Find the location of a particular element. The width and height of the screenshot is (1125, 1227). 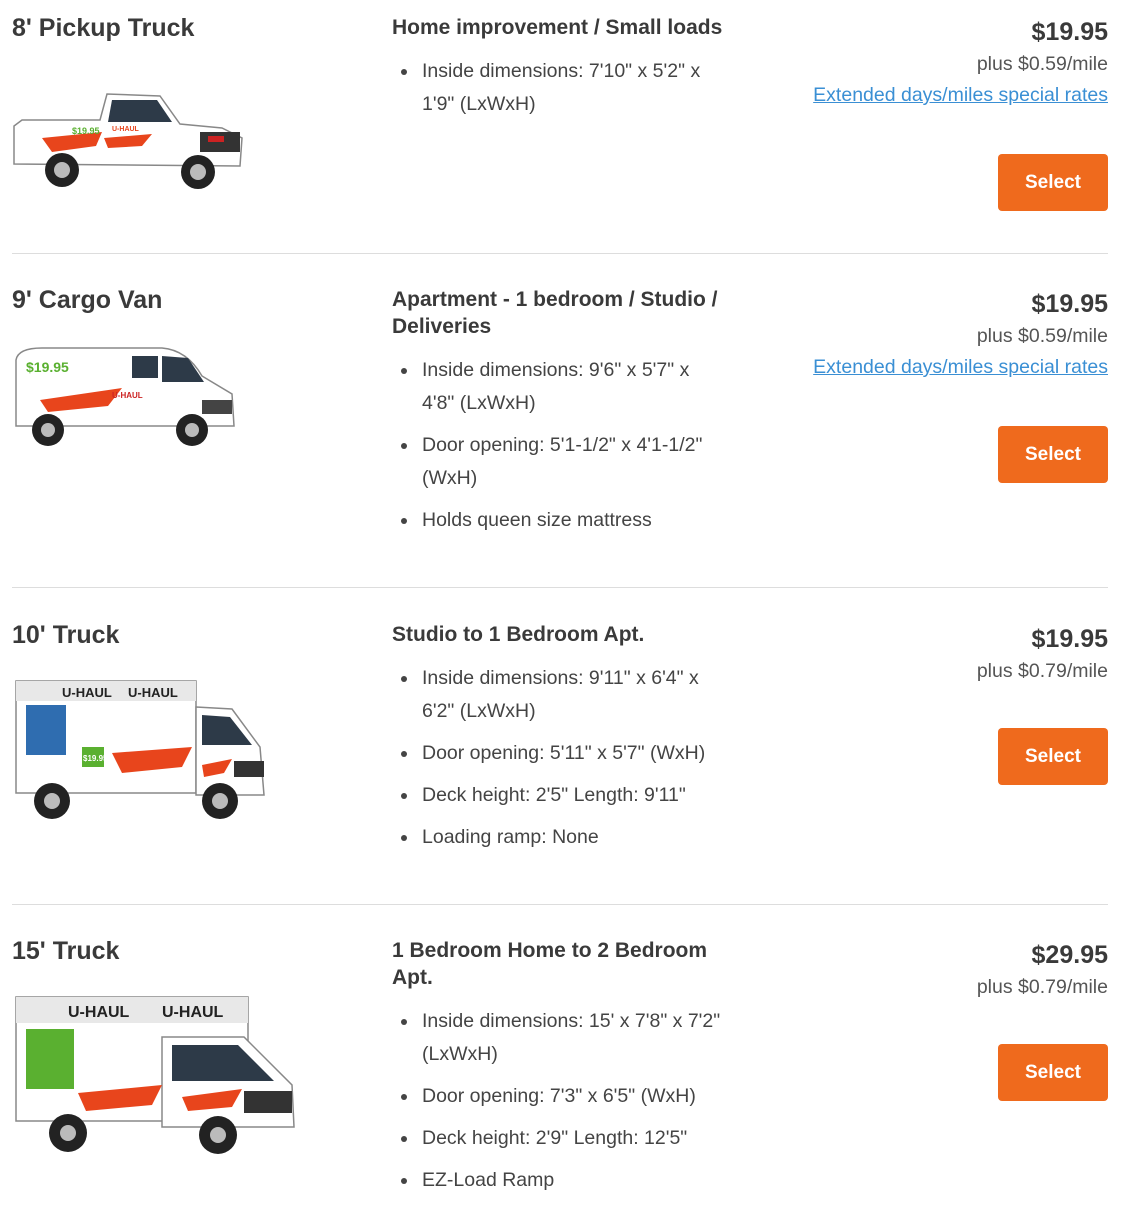

feature-item: Loading ramp: None is located at coordinates (559, 837).